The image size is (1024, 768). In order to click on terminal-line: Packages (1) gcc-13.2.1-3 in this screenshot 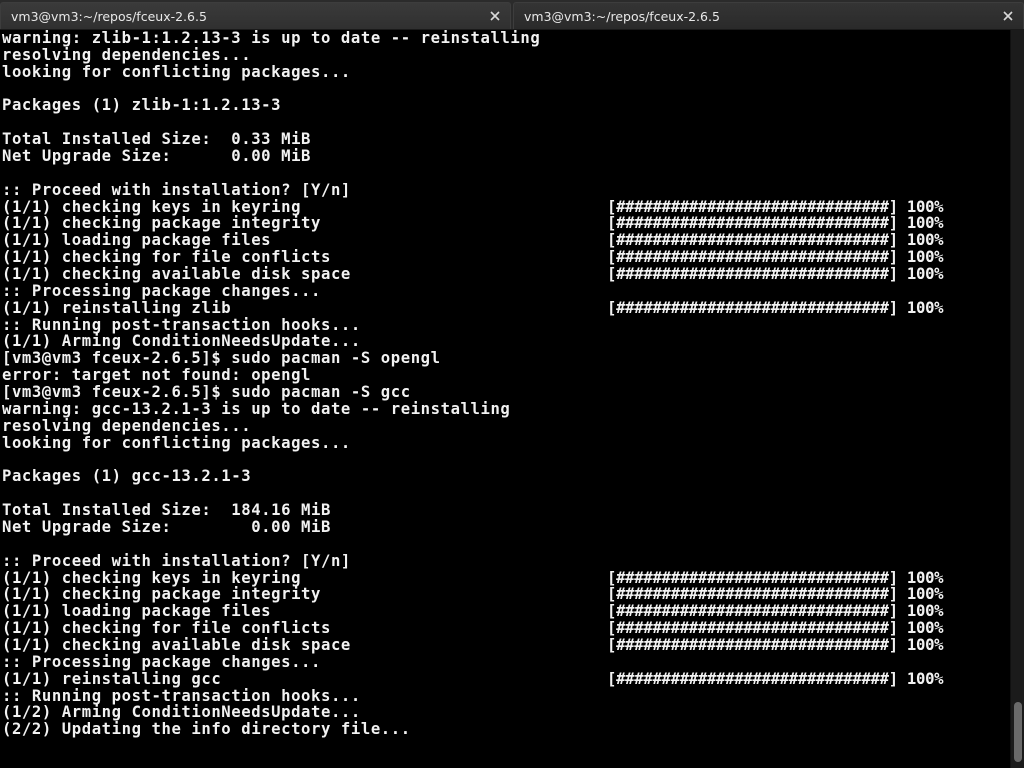, I will do `click(127, 476)`.